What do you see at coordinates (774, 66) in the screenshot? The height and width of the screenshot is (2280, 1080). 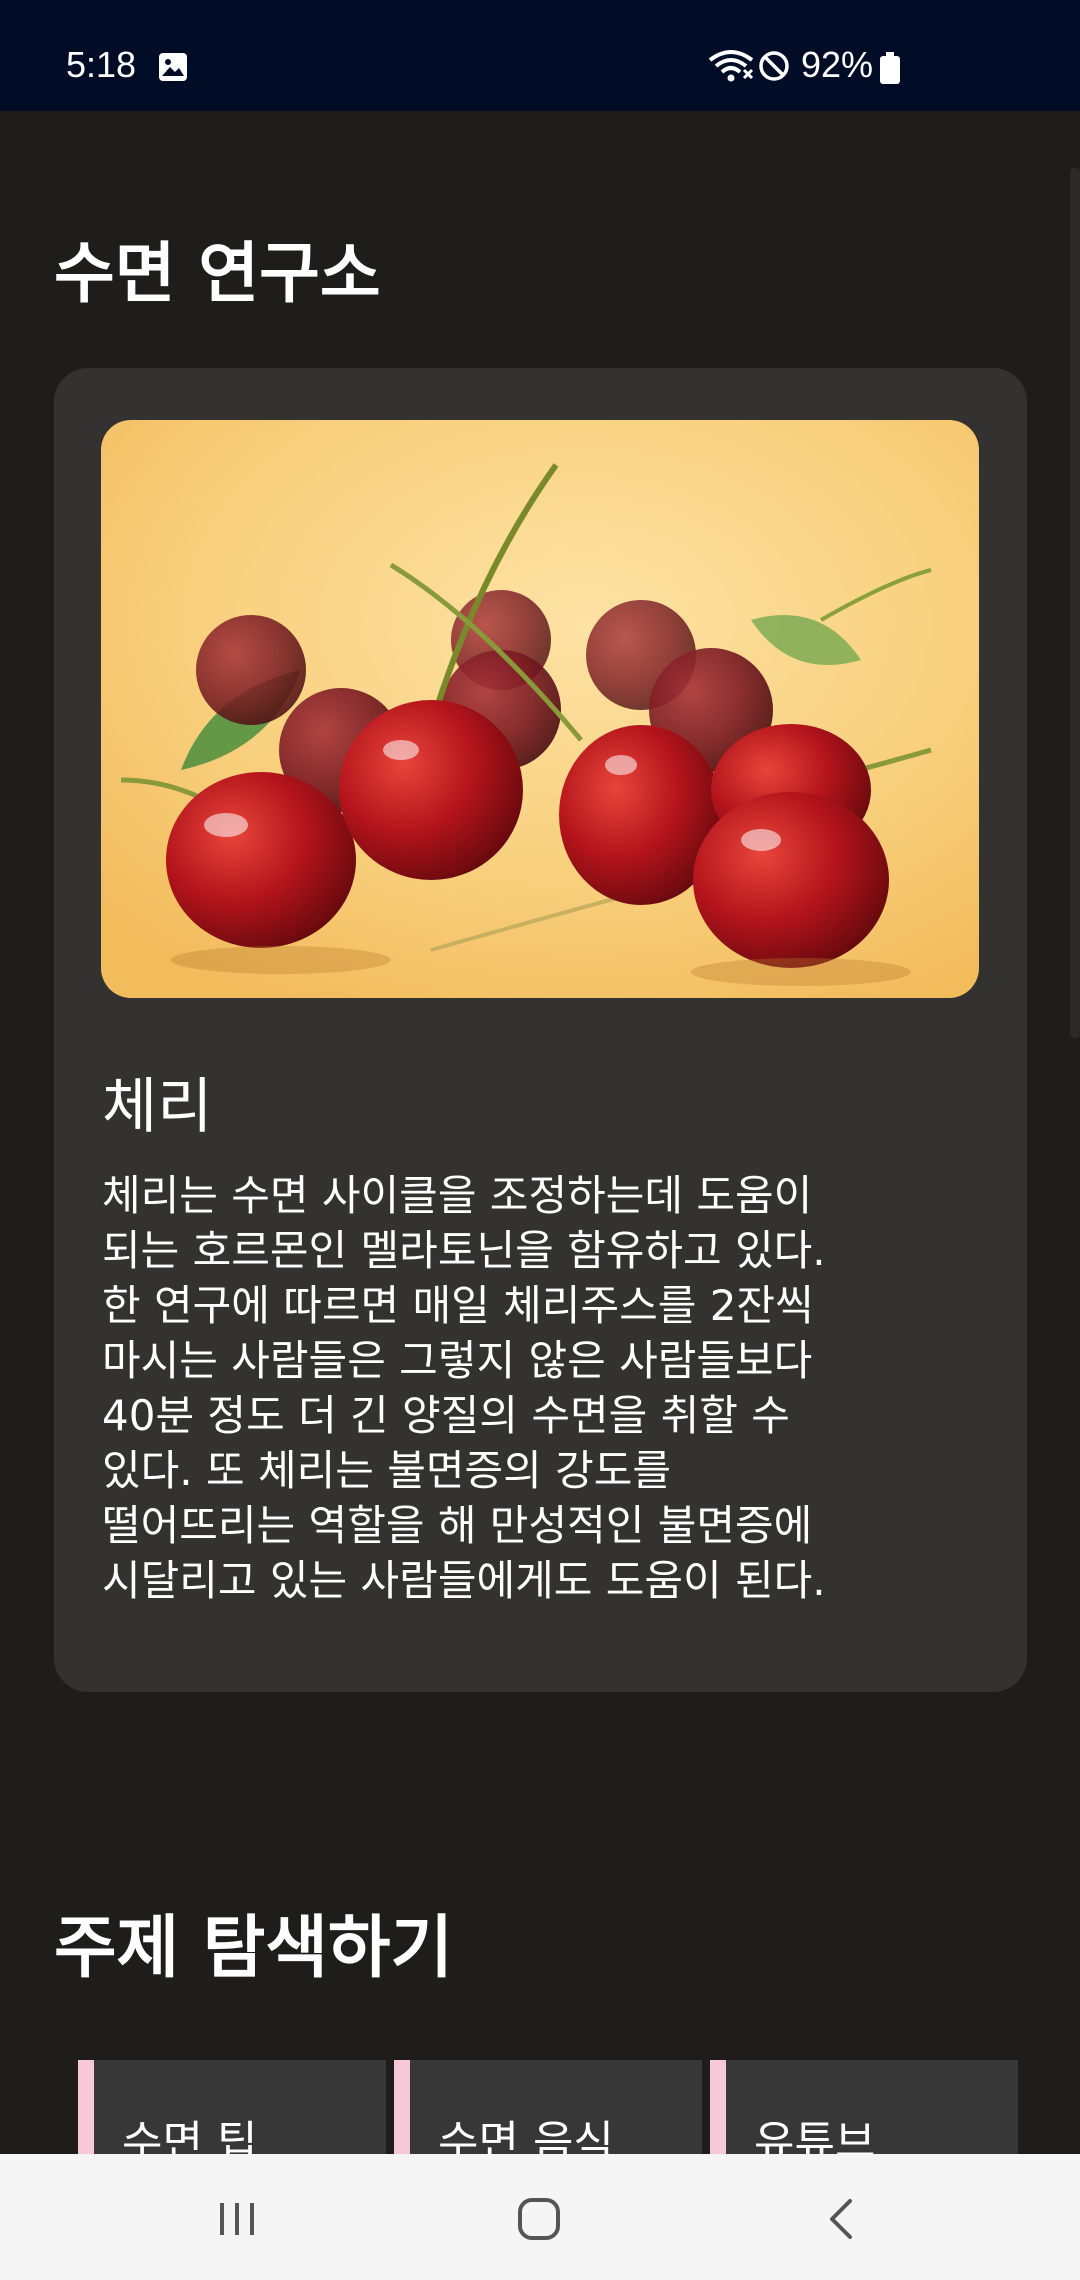 I see `do-not-disturb-icon` at bounding box center [774, 66].